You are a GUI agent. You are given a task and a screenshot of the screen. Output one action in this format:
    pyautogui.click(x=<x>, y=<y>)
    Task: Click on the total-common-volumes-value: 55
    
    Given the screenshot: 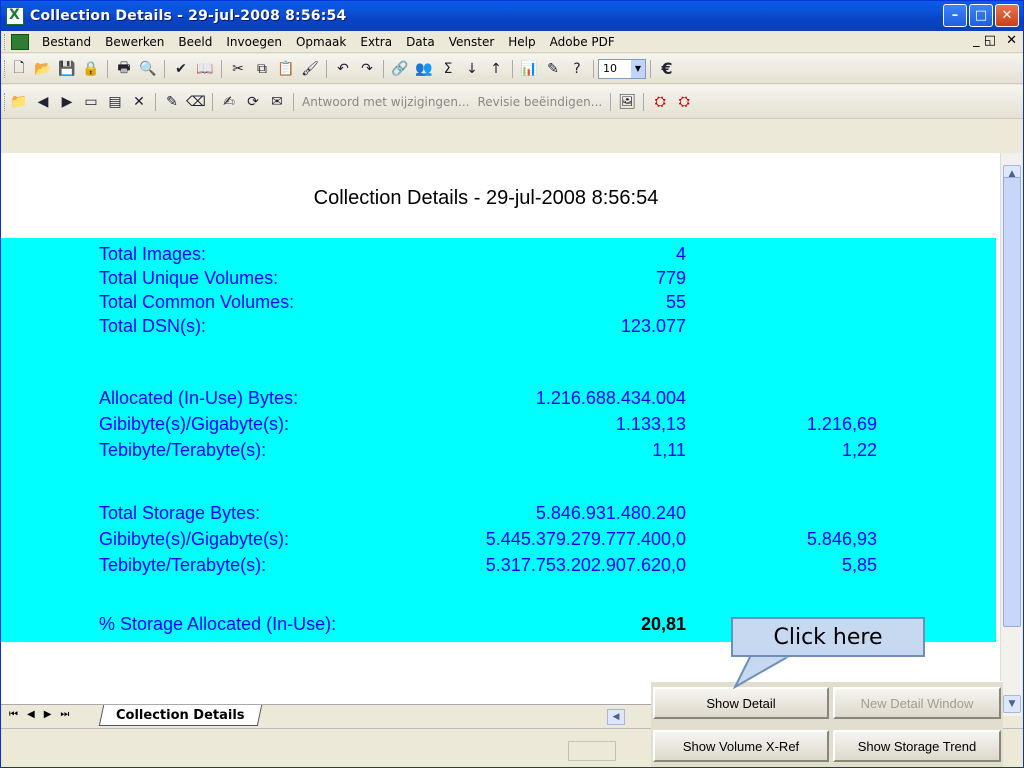 What is the action you would take?
    pyautogui.click(x=675, y=302)
    